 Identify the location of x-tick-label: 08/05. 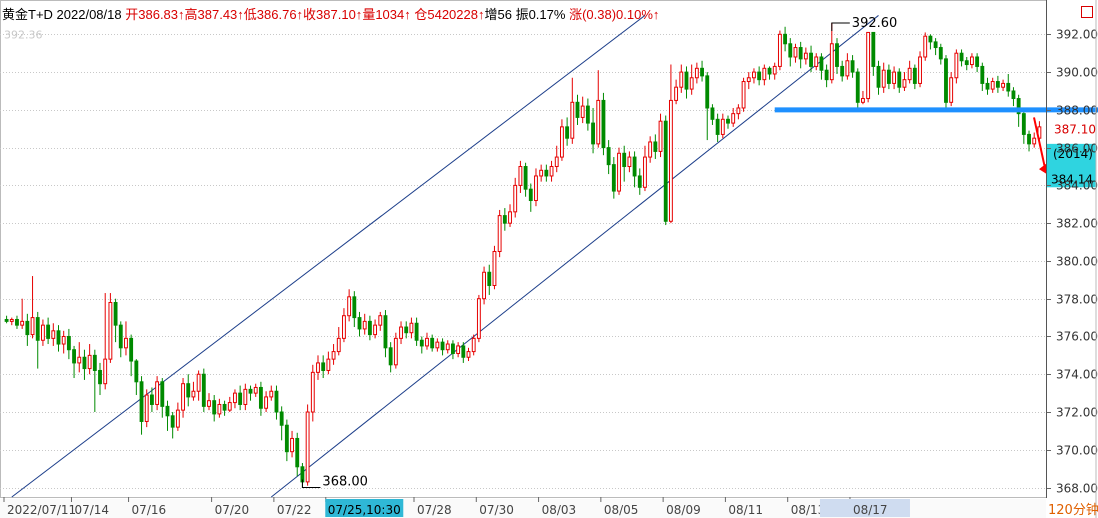
(621, 510).